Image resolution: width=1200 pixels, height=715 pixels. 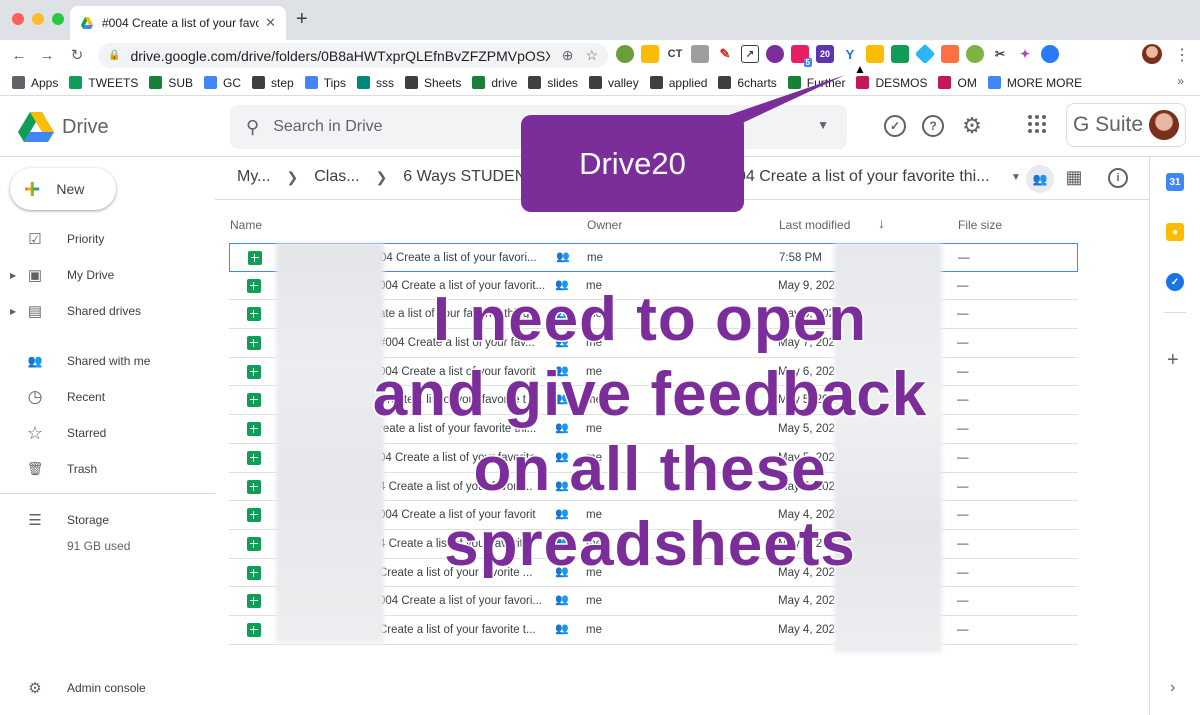 What do you see at coordinates (1126, 125) in the screenshot?
I see `gsuite-account-button: G Suite` at bounding box center [1126, 125].